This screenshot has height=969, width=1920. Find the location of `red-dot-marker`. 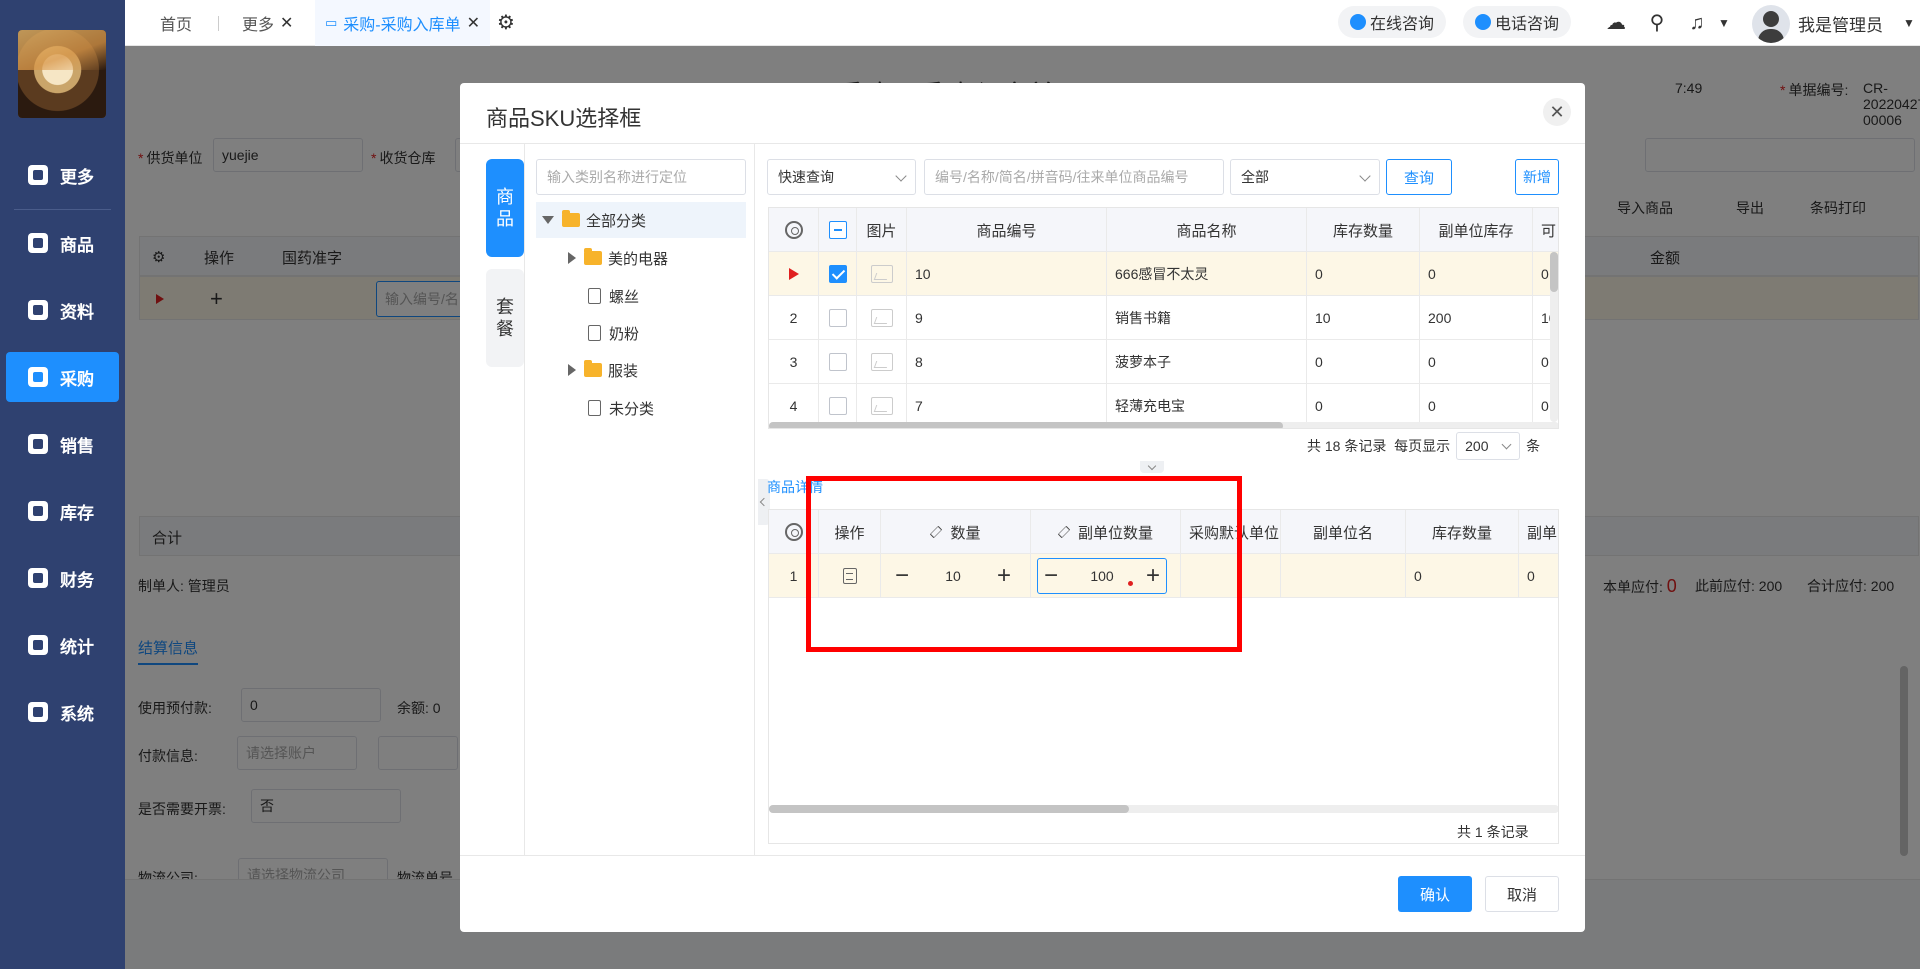

red-dot-marker is located at coordinates (1130, 583).